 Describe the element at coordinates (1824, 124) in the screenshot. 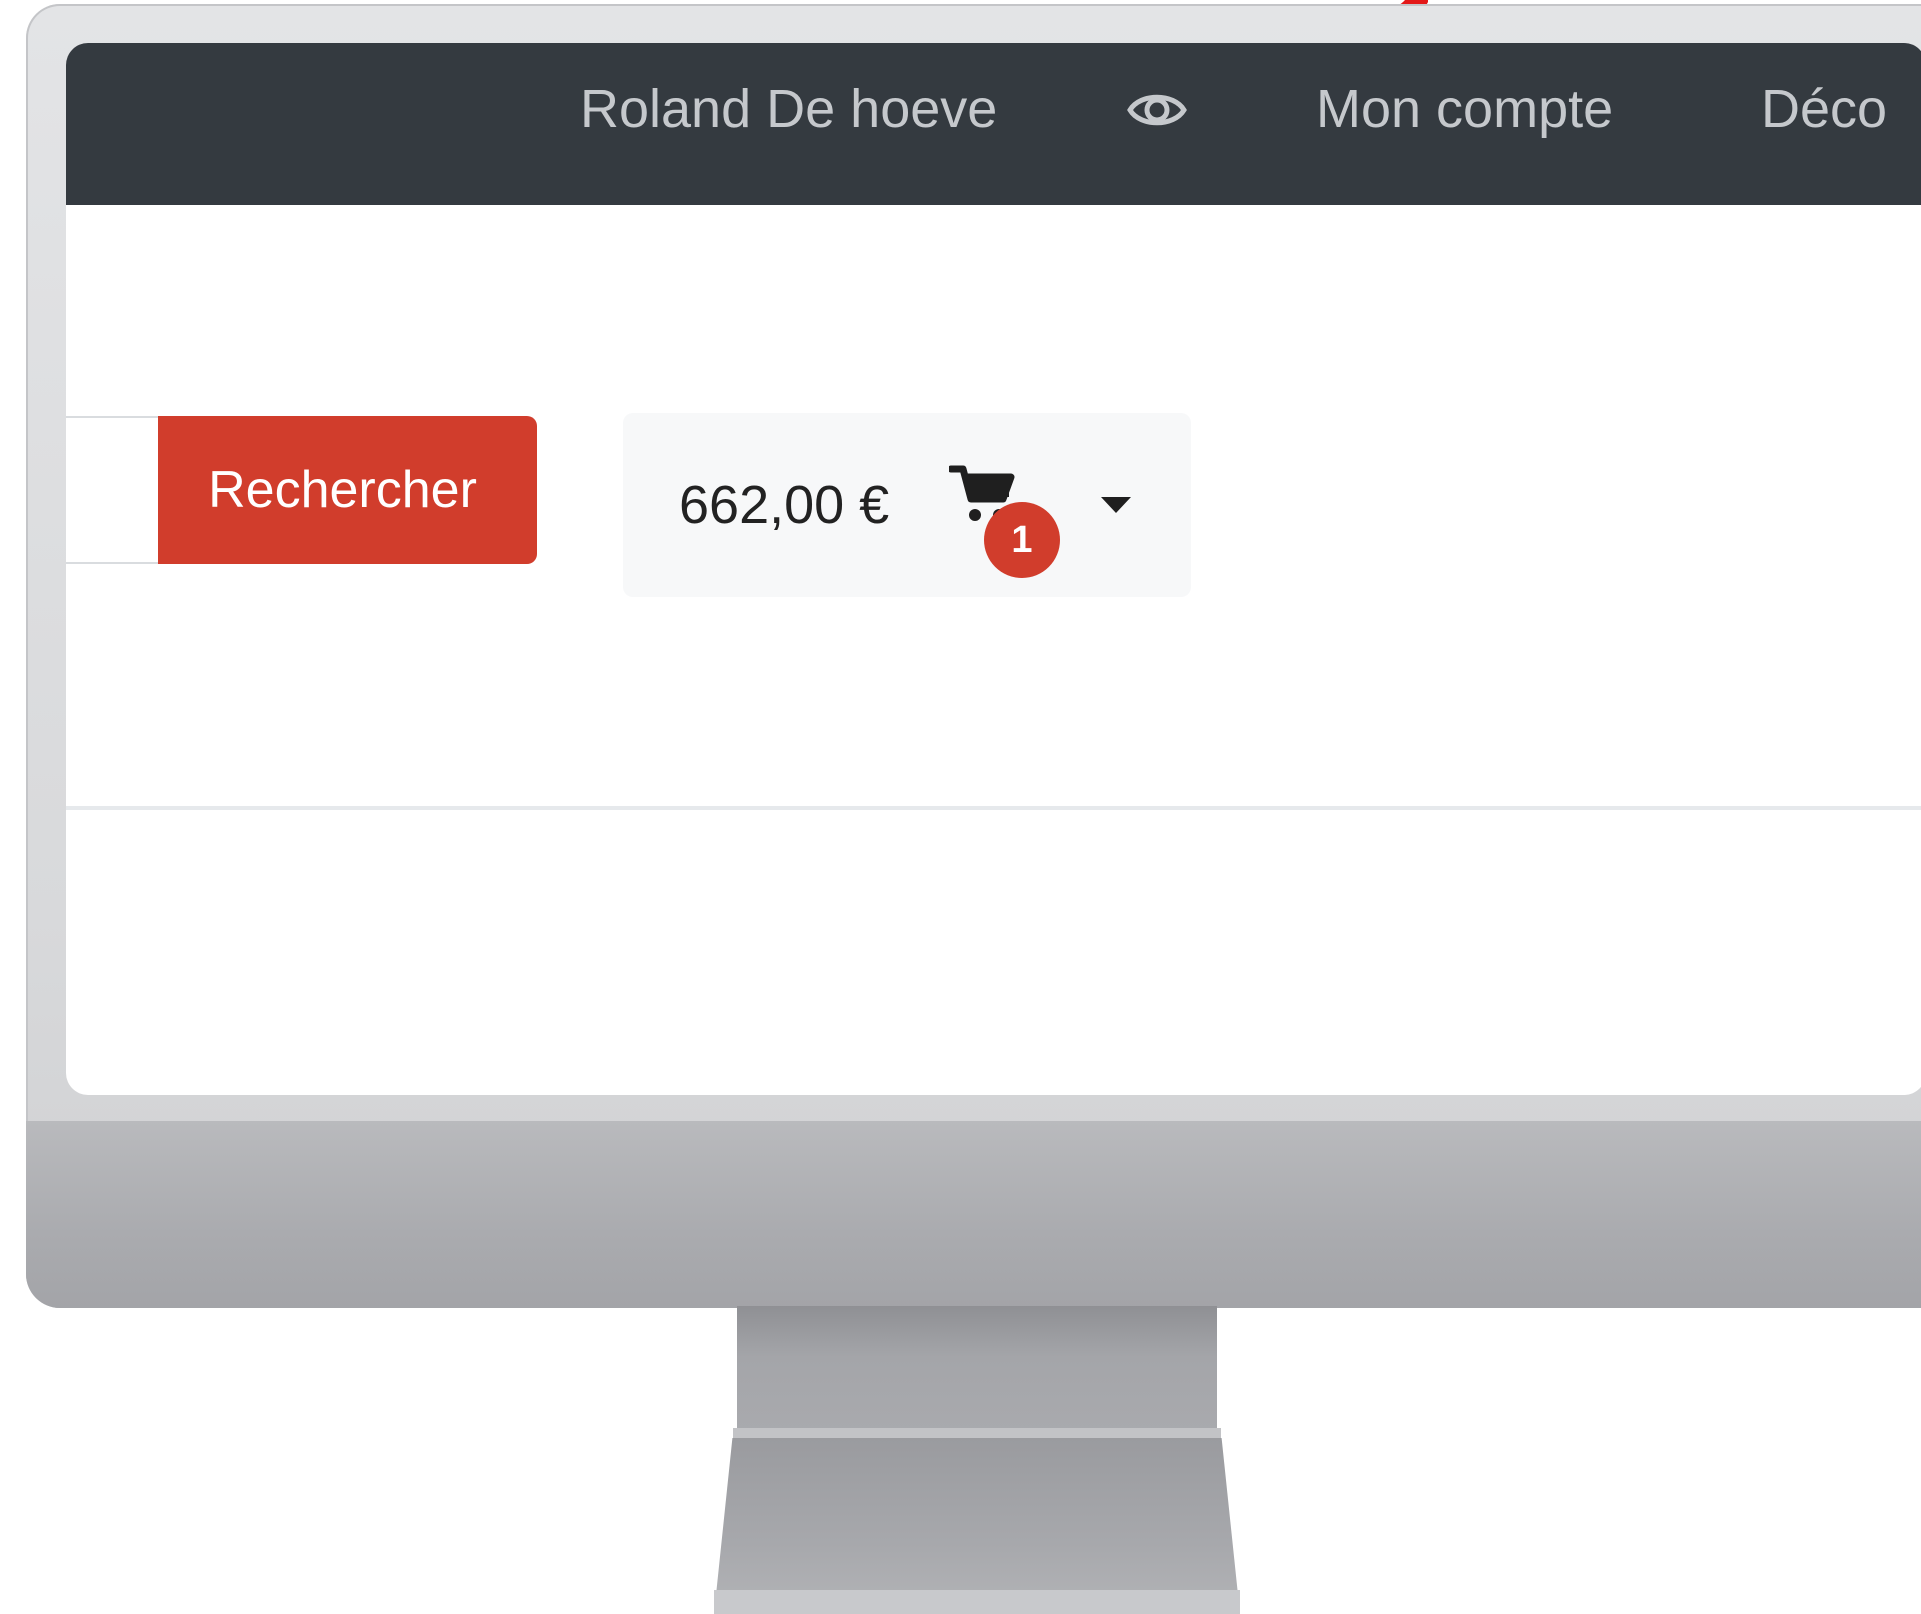

I see `logout-link: Déco` at that location.